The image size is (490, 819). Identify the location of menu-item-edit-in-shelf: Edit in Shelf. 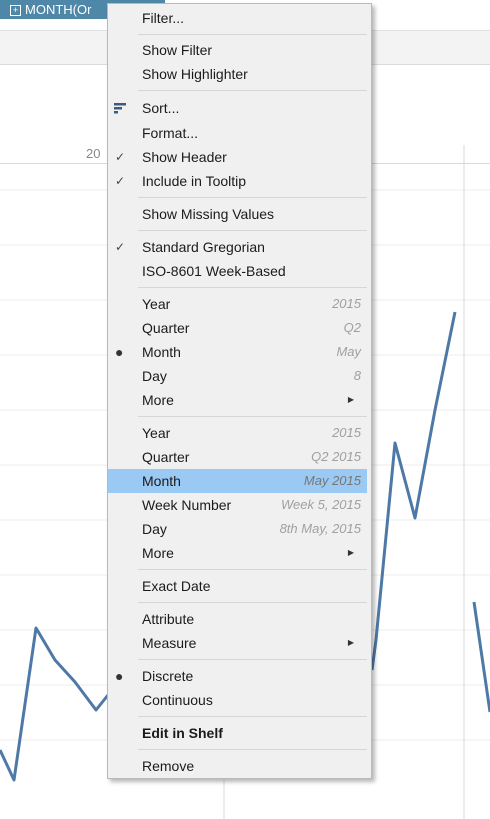
(237, 733).